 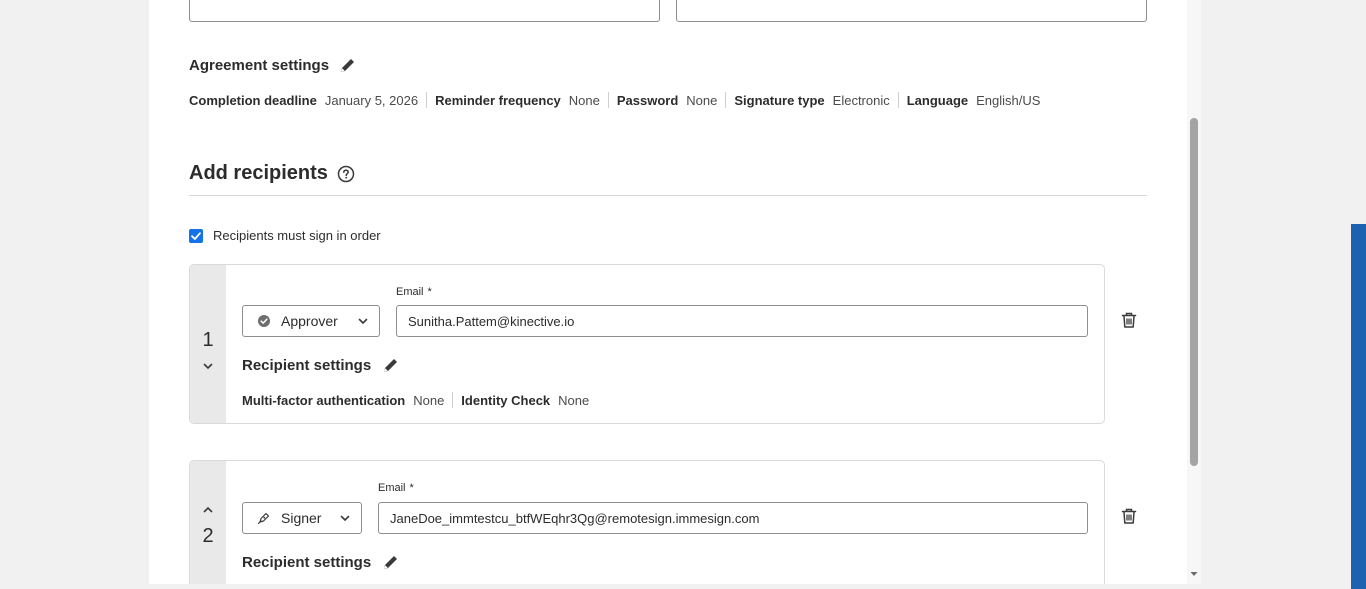 I want to click on recipient-number: 2, so click(x=208, y=536).